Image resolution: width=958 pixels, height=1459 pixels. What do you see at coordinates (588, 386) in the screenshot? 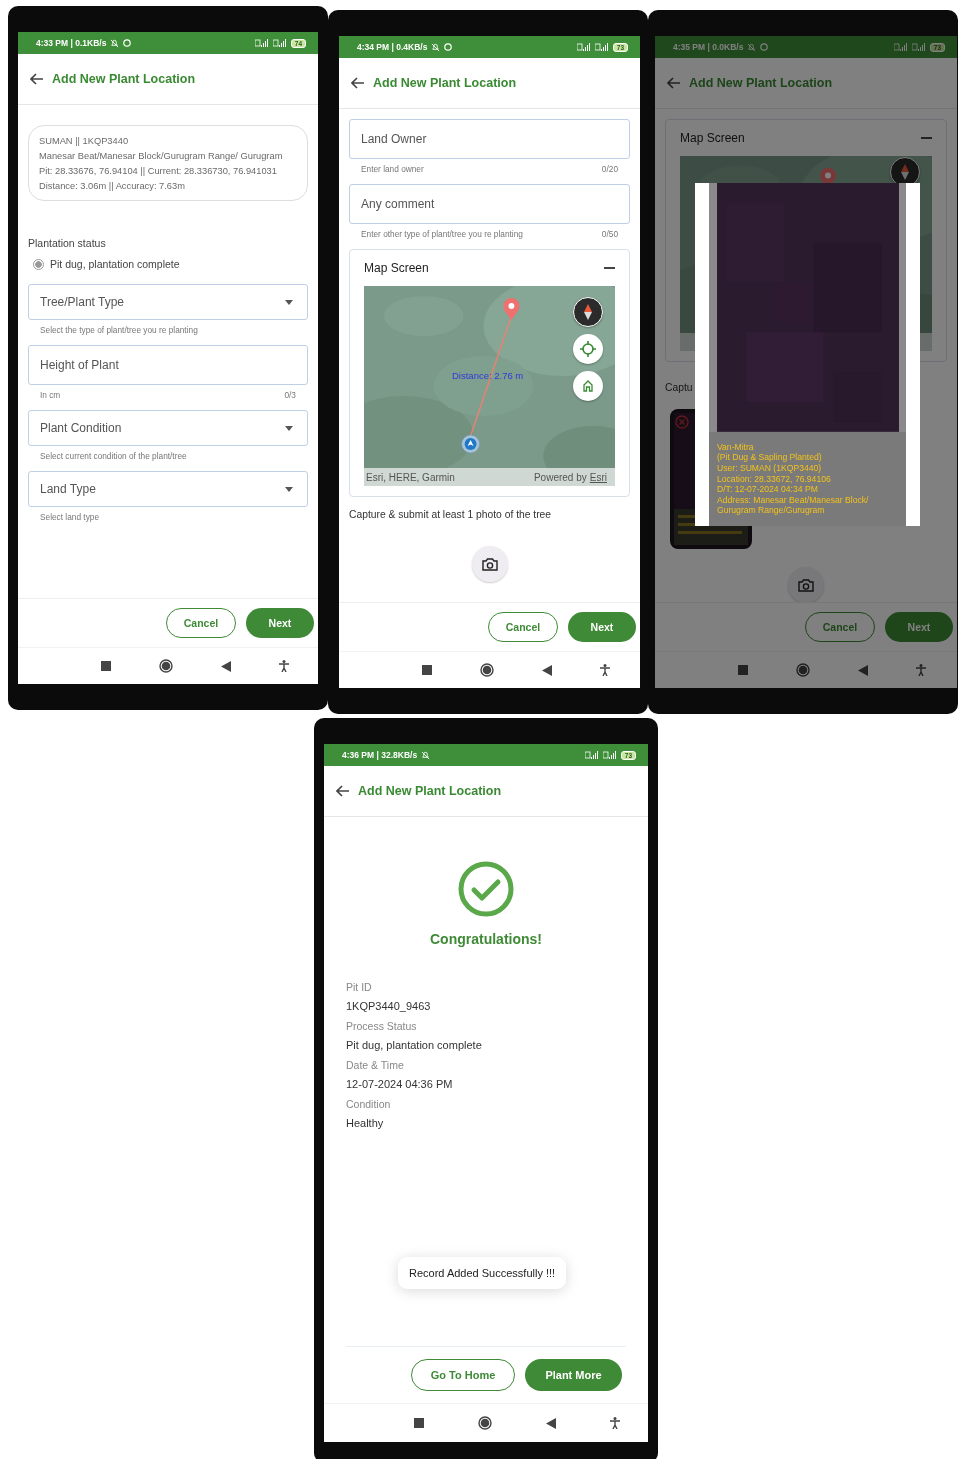
I see `house-icon` at bounding box center [588, 386].